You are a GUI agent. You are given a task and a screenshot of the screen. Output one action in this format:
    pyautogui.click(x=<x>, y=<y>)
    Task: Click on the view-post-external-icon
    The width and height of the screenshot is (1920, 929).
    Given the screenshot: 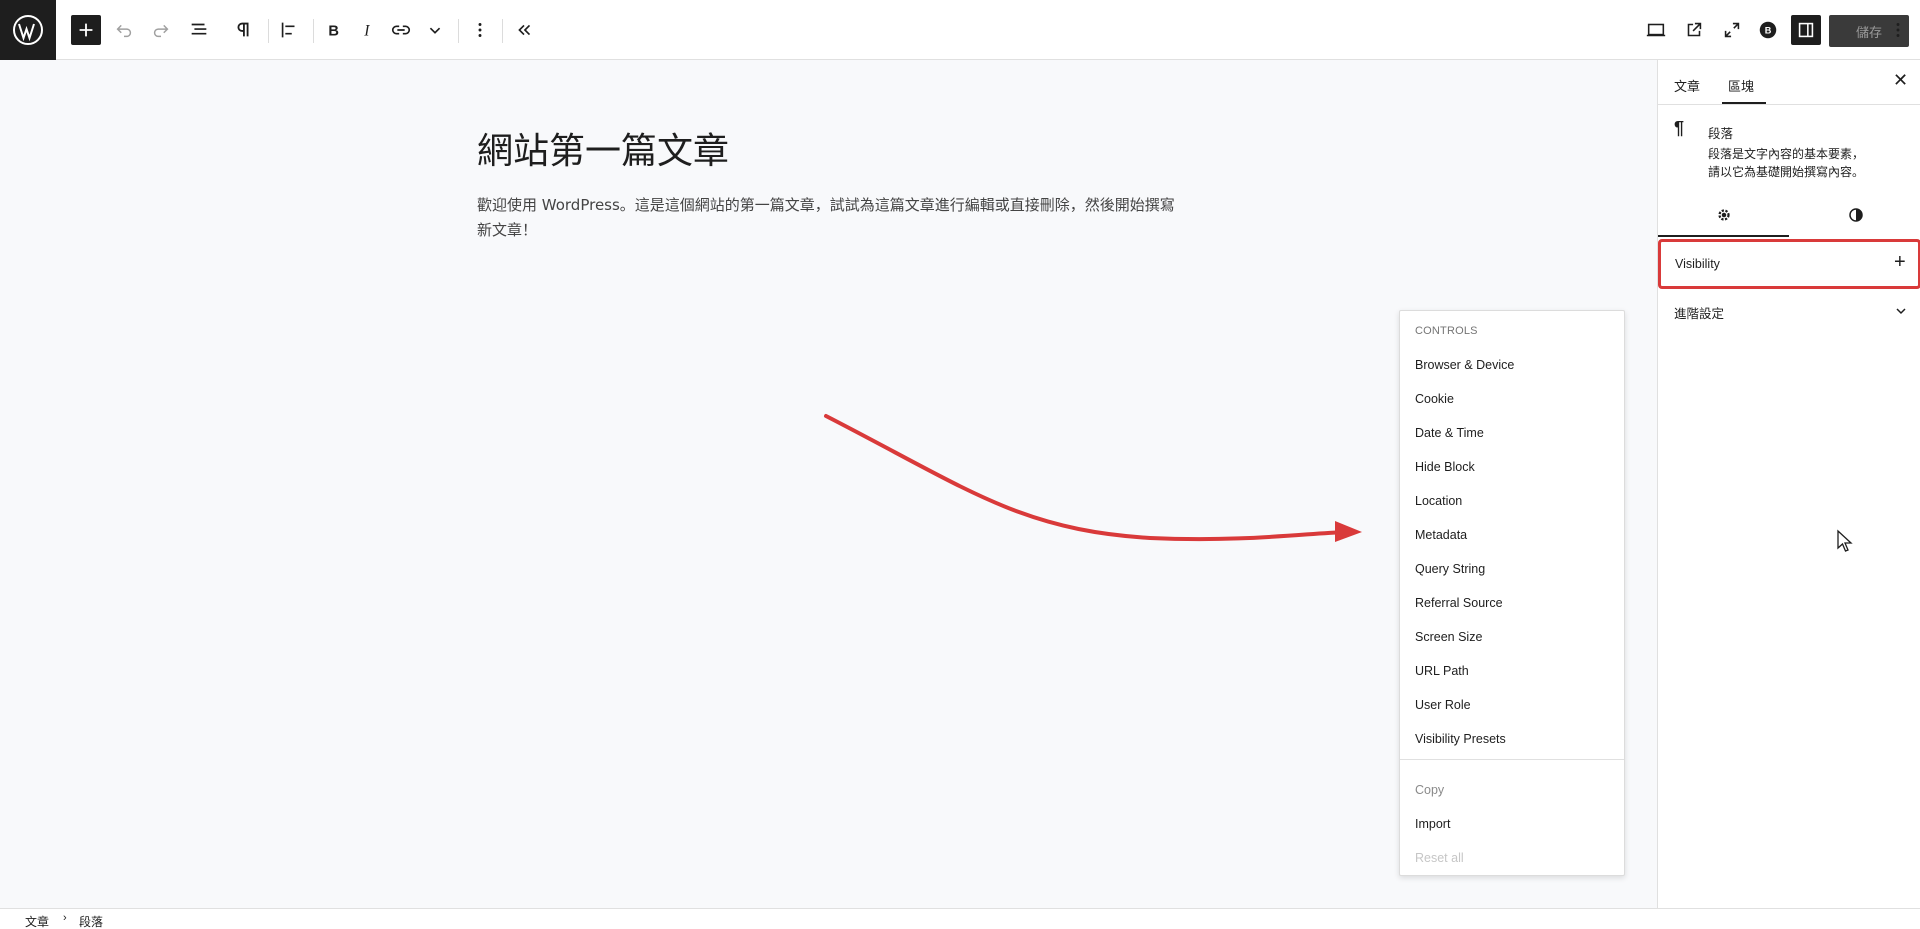 What is the action you would take?
    pyautogui.click(x=1694, y=30)
    